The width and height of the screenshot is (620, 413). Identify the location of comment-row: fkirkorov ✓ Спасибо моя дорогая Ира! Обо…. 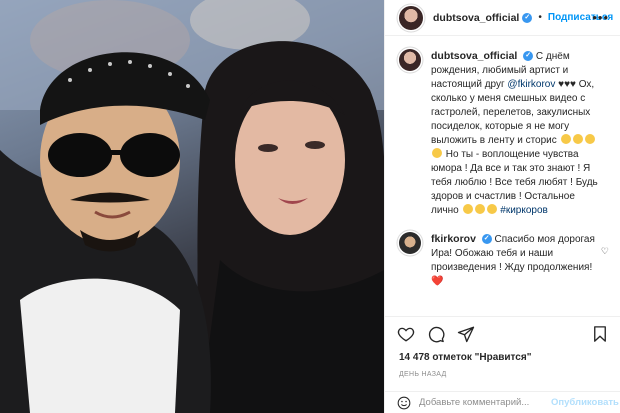
(504, 260).